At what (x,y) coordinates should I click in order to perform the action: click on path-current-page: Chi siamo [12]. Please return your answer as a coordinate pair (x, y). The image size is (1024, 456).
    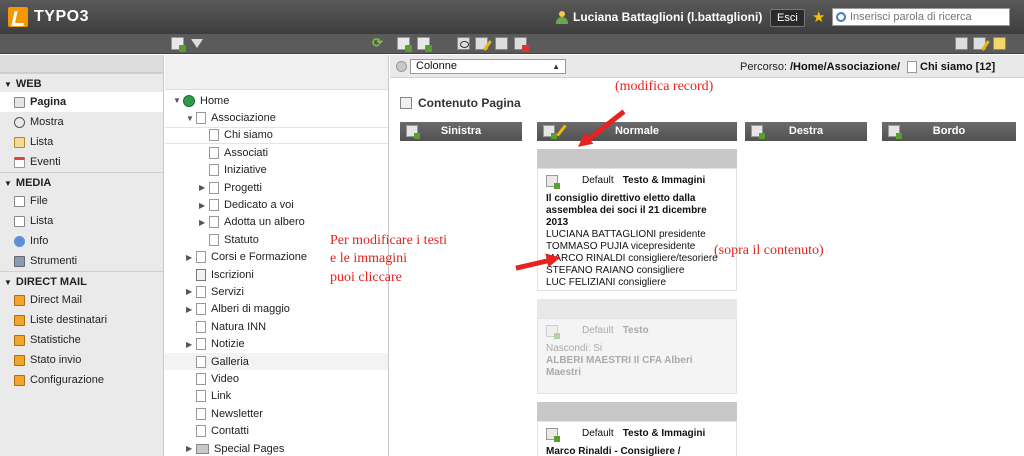
    Looking at the image, I should click on (951, 67).